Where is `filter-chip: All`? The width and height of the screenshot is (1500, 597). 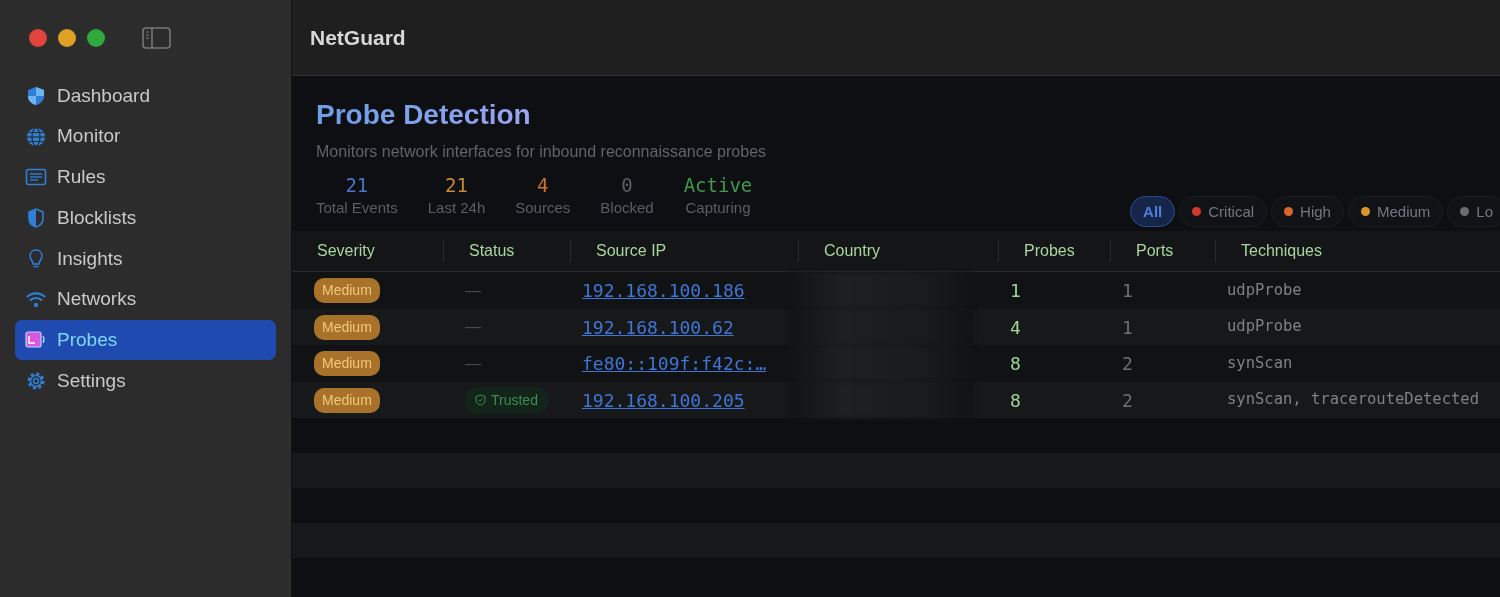 filter-chip: All is located at coordinates (1153, 212).